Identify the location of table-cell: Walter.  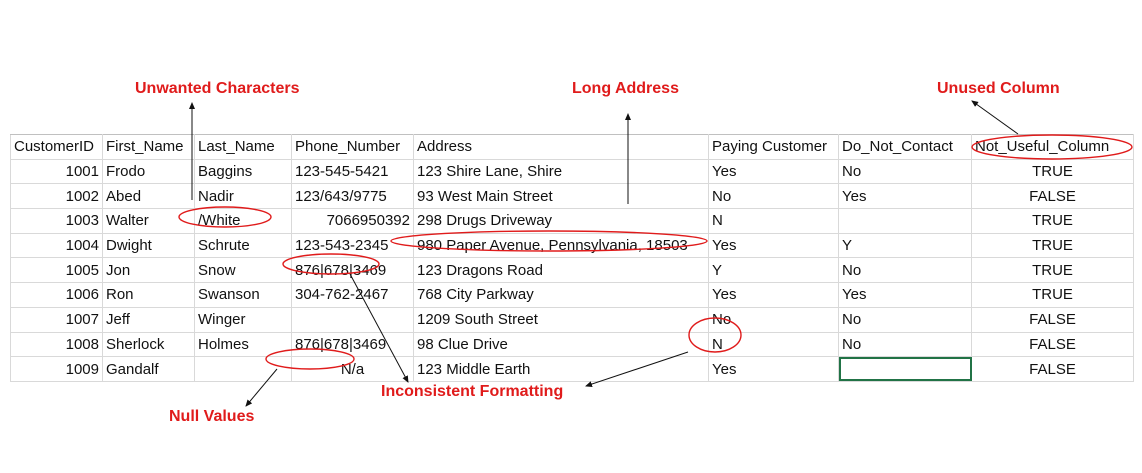
(148, 221).